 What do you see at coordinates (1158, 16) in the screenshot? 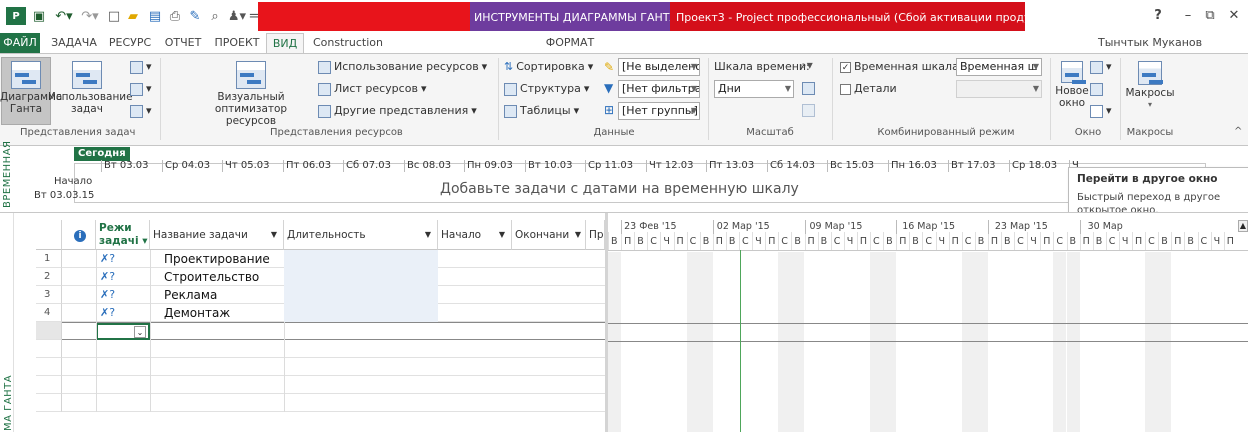
I see `help-button: ?` at bounding box center [1158, 16].